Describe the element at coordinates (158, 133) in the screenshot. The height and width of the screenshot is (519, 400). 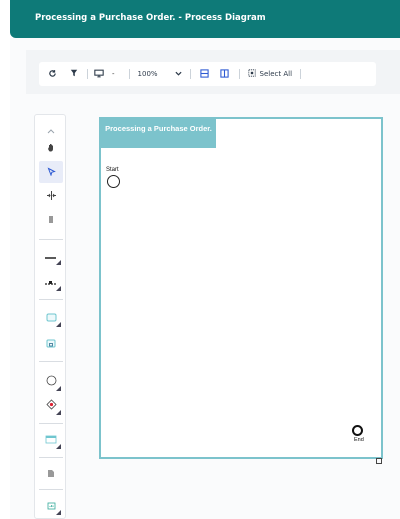
I see `pool-title: Processing a Purchase Order.` at that location.